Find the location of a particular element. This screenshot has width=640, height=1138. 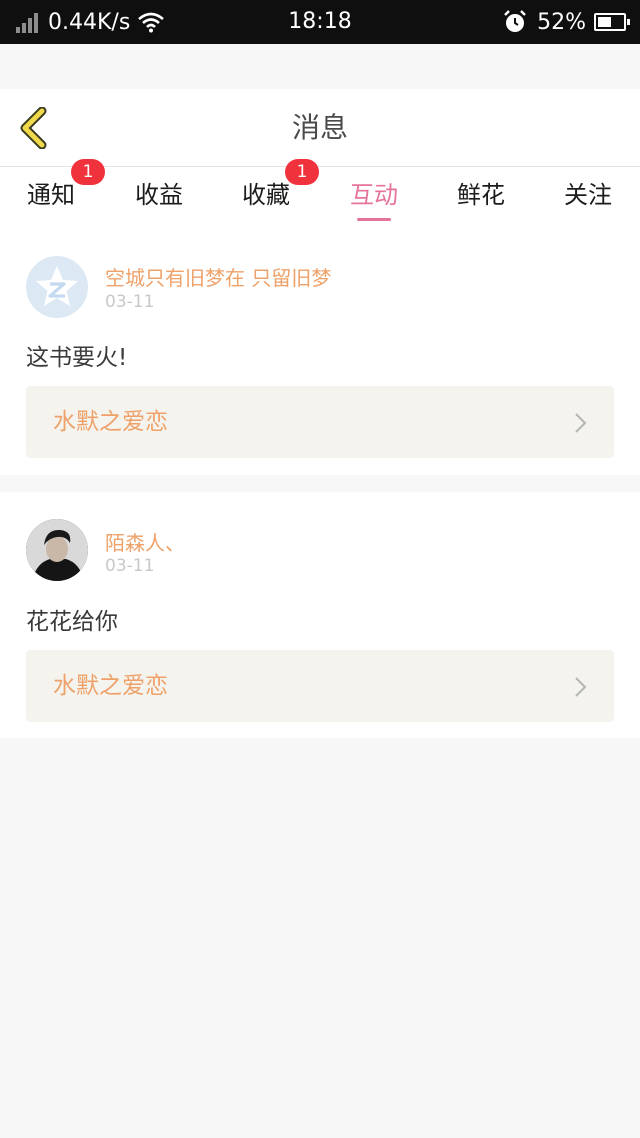

tab-earnings: 收益 is located at coordinates (159, 197).